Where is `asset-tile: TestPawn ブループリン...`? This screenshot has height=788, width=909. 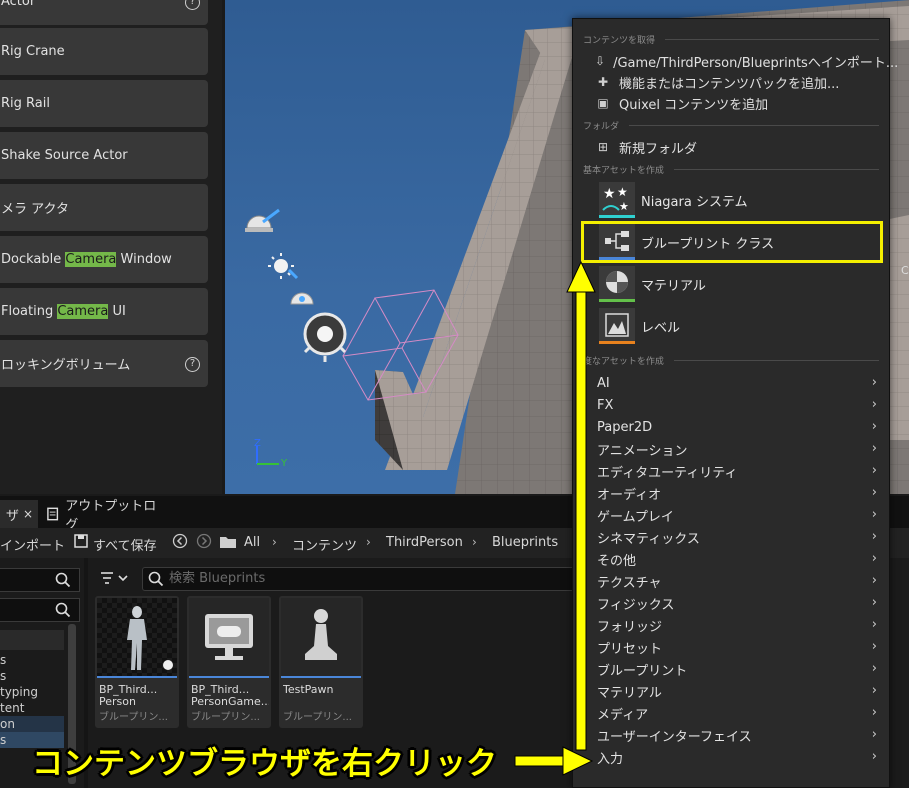 asset-tile: TestPawn ブループリン... is located at coordinates (321, 662).